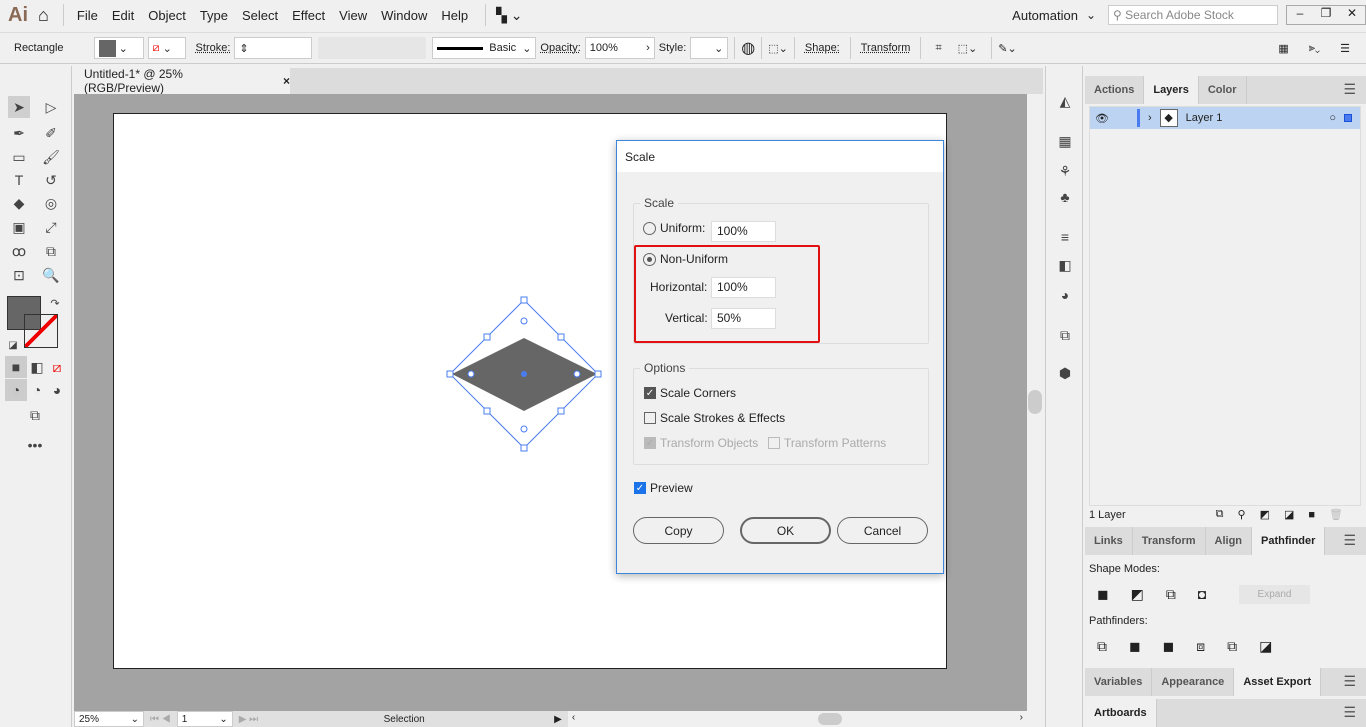 Image resolution: width=1366 pixels, height=727 pixels. What do you see at coordinates (41, 331) in the screenshot?
I see `stroke-color` at bounding box center [41, 331].